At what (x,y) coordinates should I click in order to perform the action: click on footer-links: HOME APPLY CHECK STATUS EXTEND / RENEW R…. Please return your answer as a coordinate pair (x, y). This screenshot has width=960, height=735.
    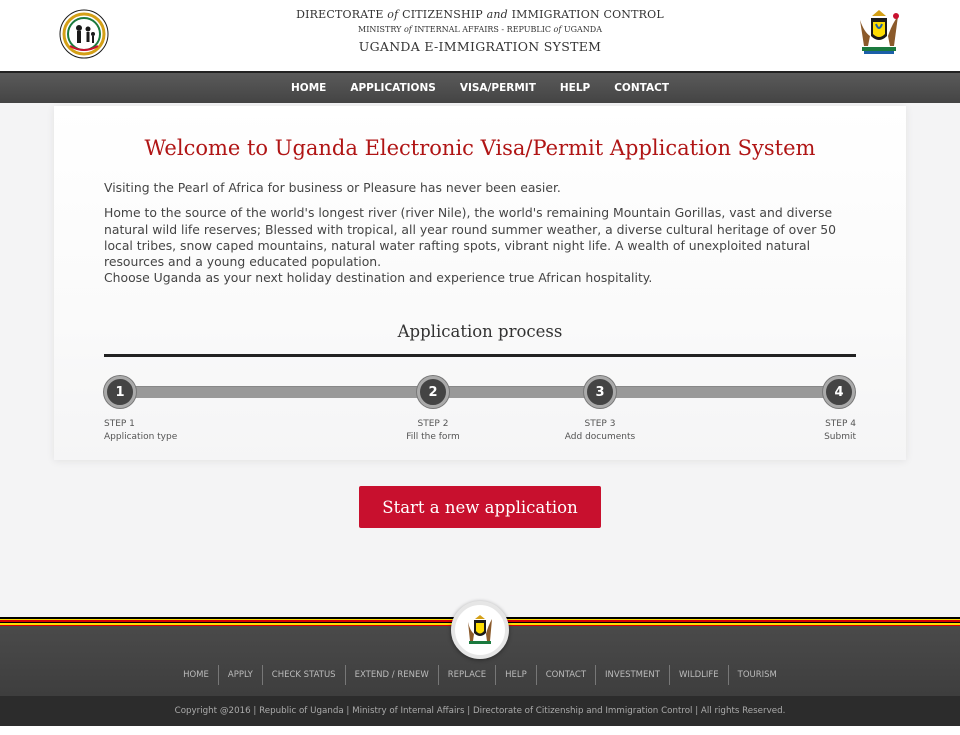
    Looking at the image, I should click on (480, 675).